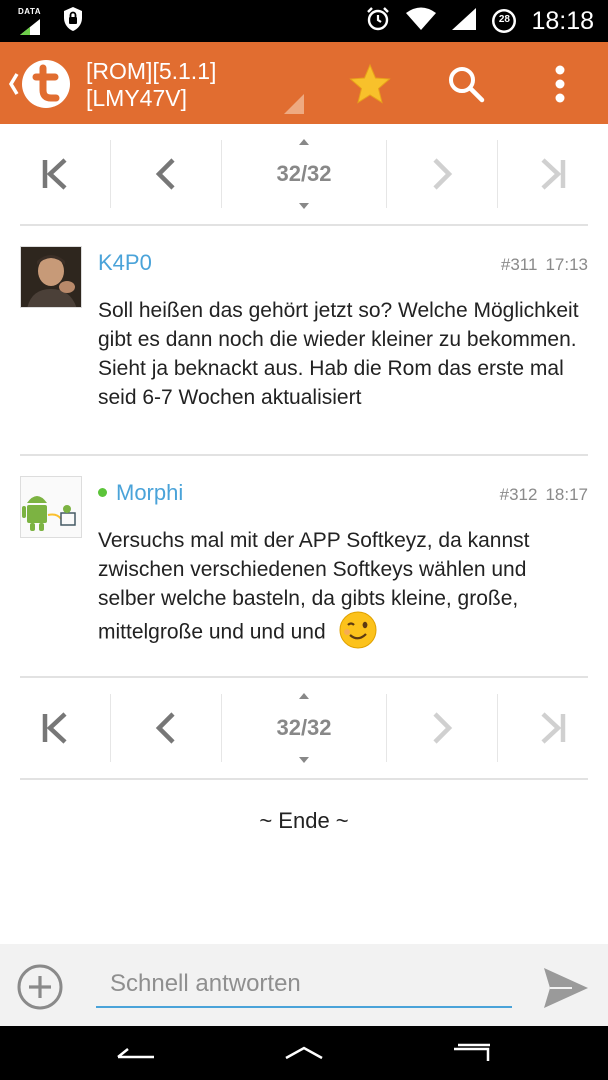 This screenshot has height=1080, width=608. What do you see at coordinates (519, 264) in the screenshot?
I see `post-number: #311` at bounding box center [519, 264].